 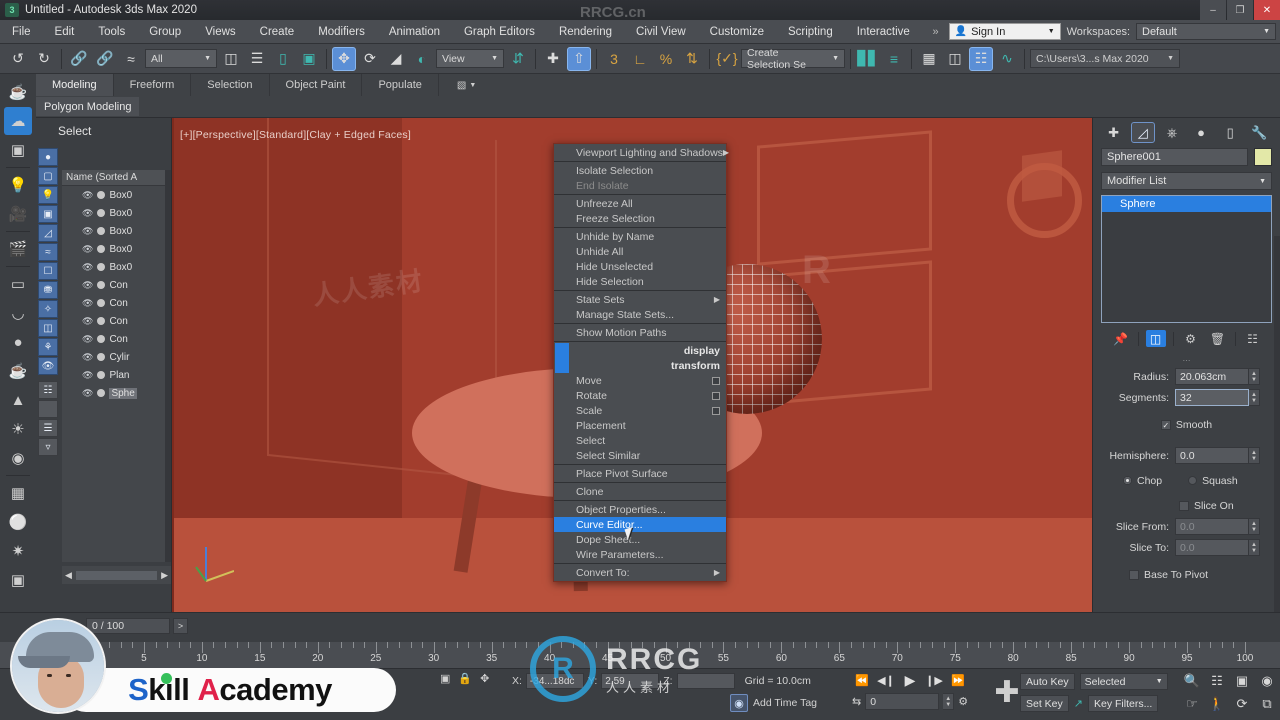 What do you see at coordinates (116, 178) in the screenshot?
I see `scene-explorer-column-header: Name (Sorted A` at bounding box center [116, 178].